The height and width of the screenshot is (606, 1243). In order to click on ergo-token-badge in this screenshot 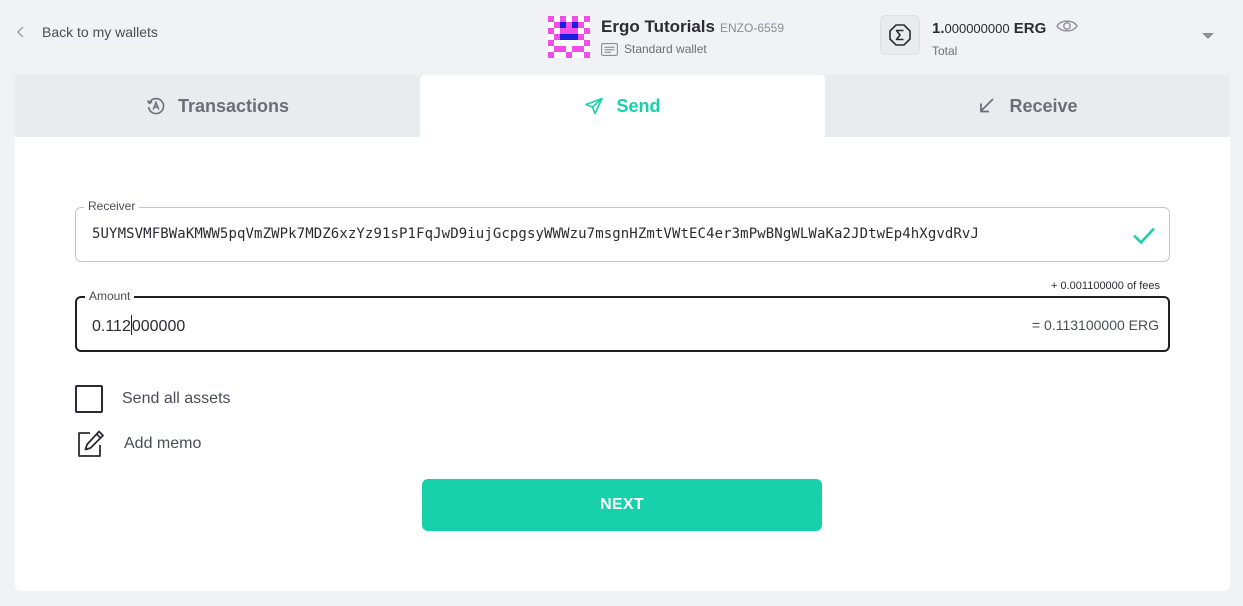, I will do `click(900, 35)`.